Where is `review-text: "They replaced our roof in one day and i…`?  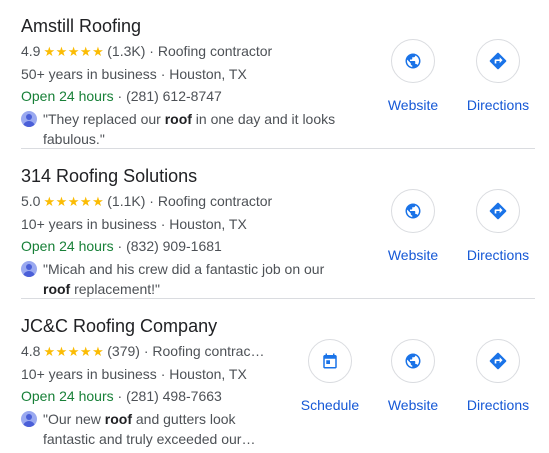
review-text: "They replaced our roof in one day and i… is located at coordinates (193, 129).